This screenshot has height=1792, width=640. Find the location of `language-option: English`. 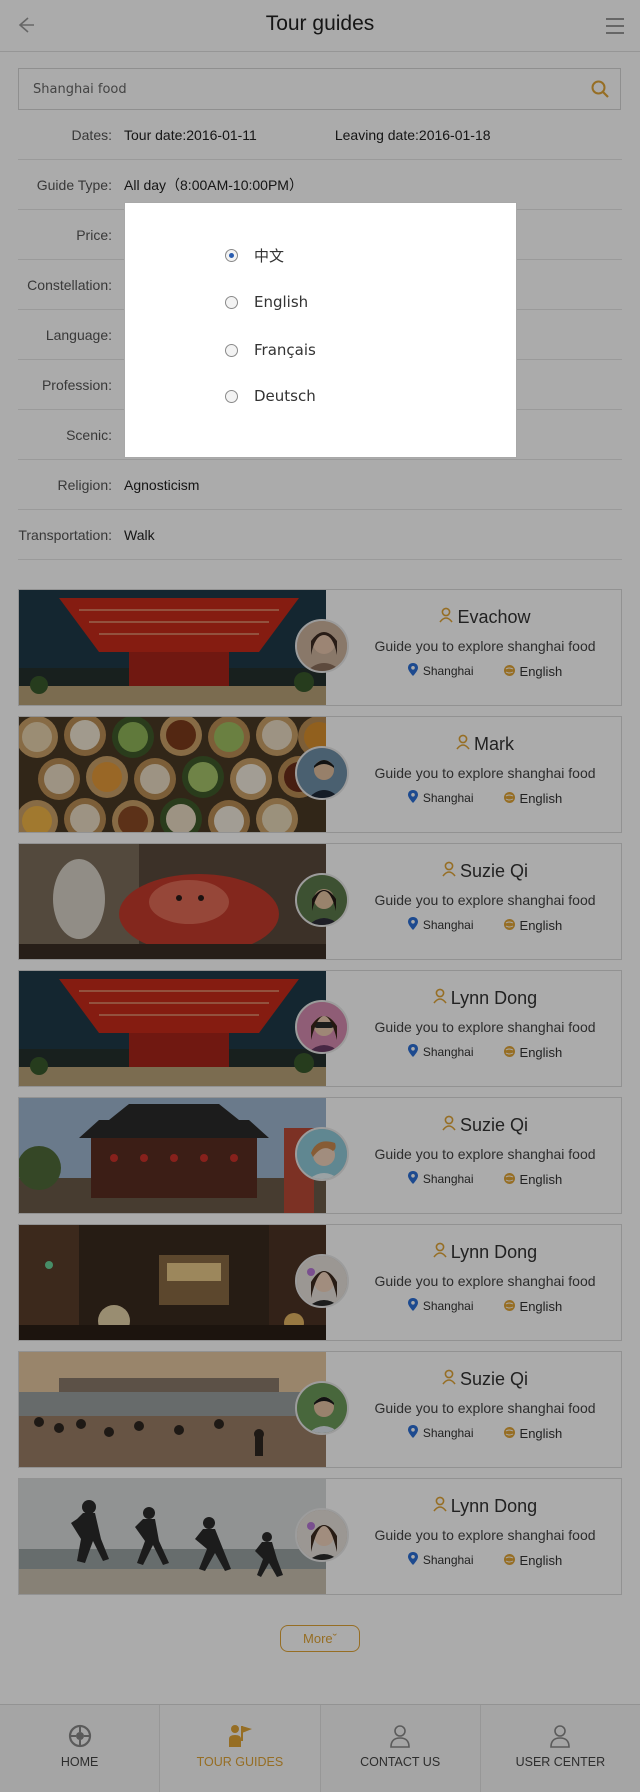

language-option: English is located at coordinates (266, 302).